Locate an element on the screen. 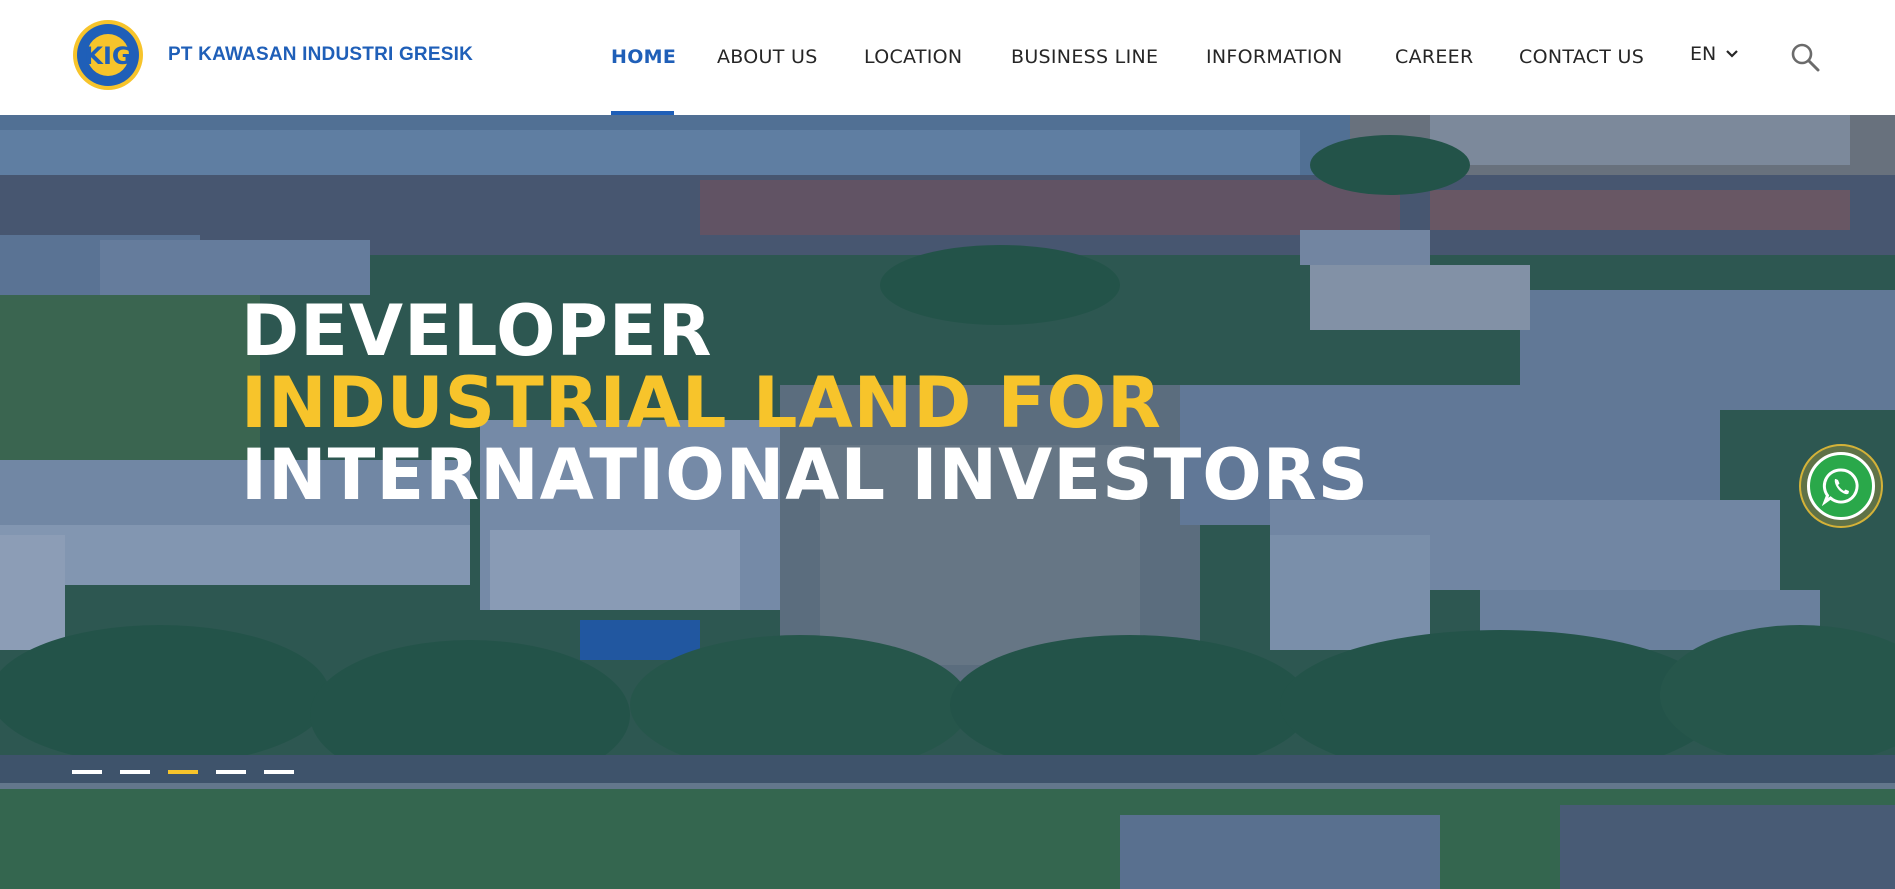 The image size is (1895, 889). language-label: EN is located at coordinates (1703, 54).